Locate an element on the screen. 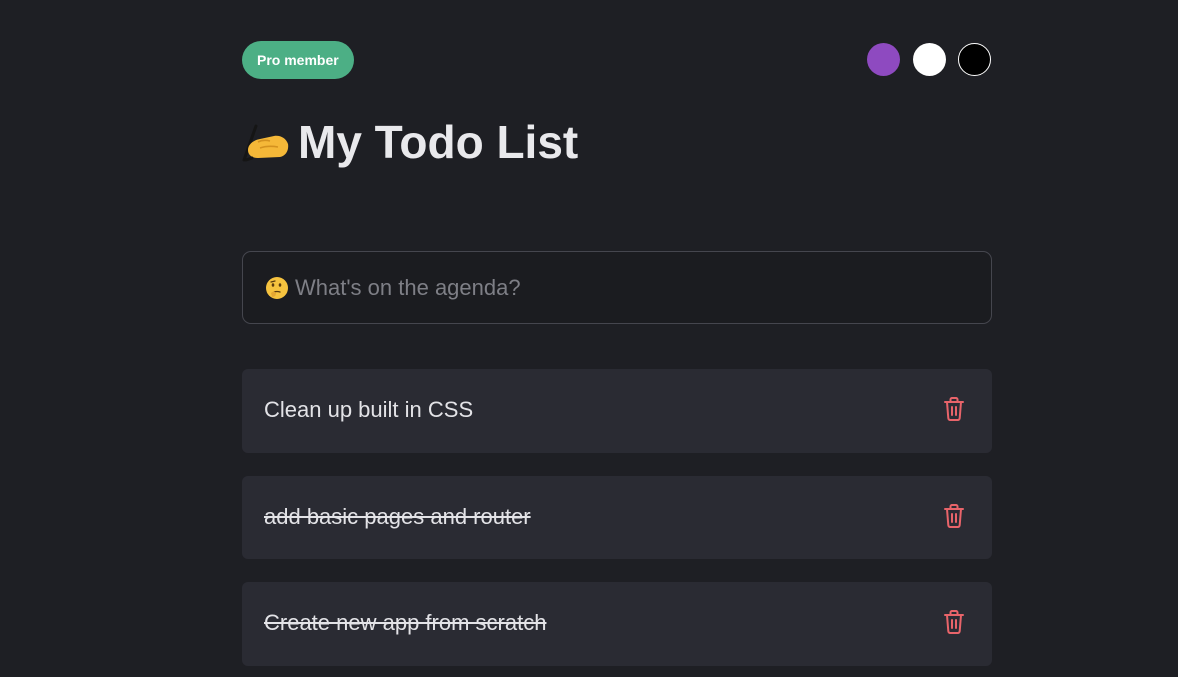 The width and height of the screenshot is (1178, 677). todo-item: Clean up built in CSS is located at coordinates (617, 411).